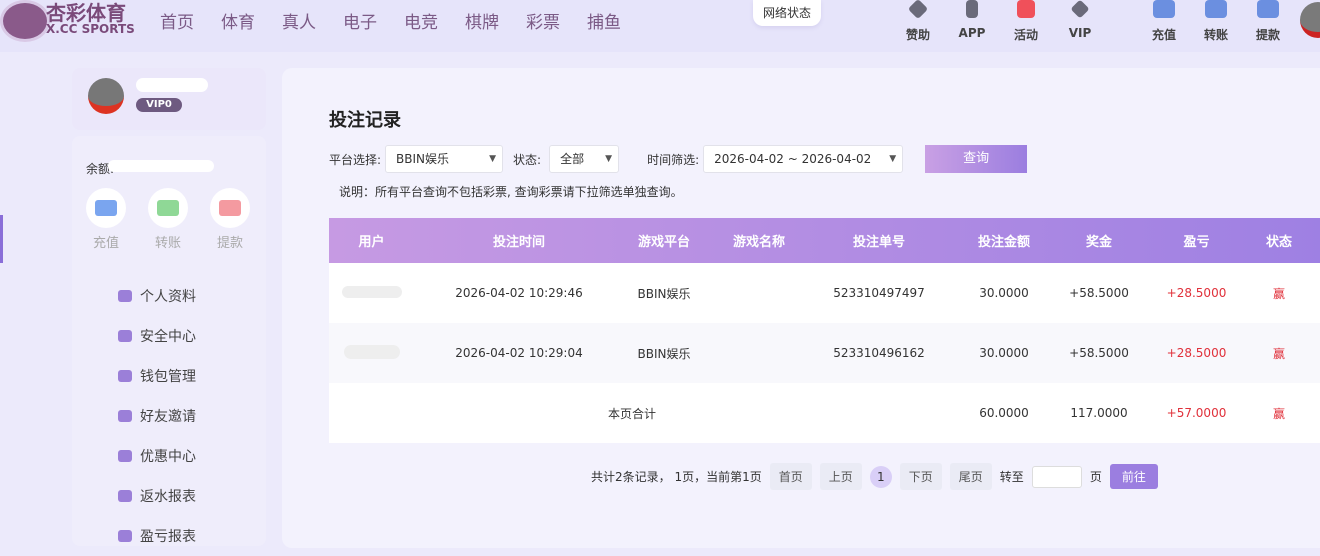 Image resolution: width=1320 pixels, height=556 pixels. Describe the element at coordinates (168, 337) in the screenshot. I see `menu-label: 安全中心` at that location.